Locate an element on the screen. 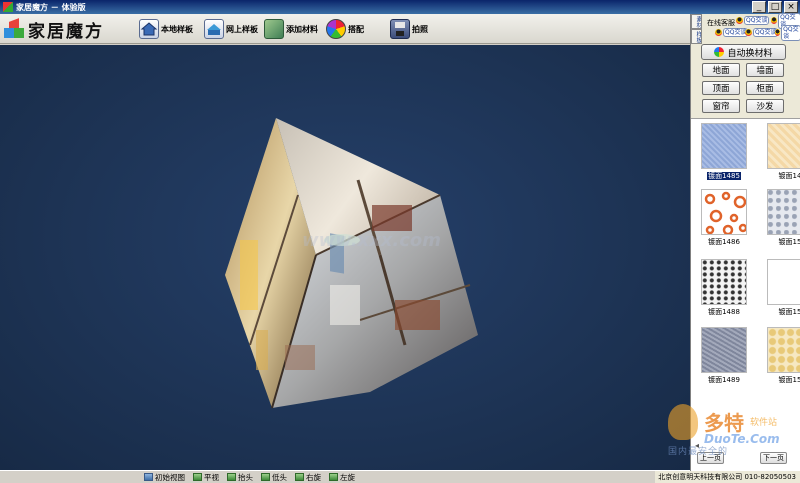 This screenshot has height=483, width=800. look-up-icon is located at coordinates (231, 477).